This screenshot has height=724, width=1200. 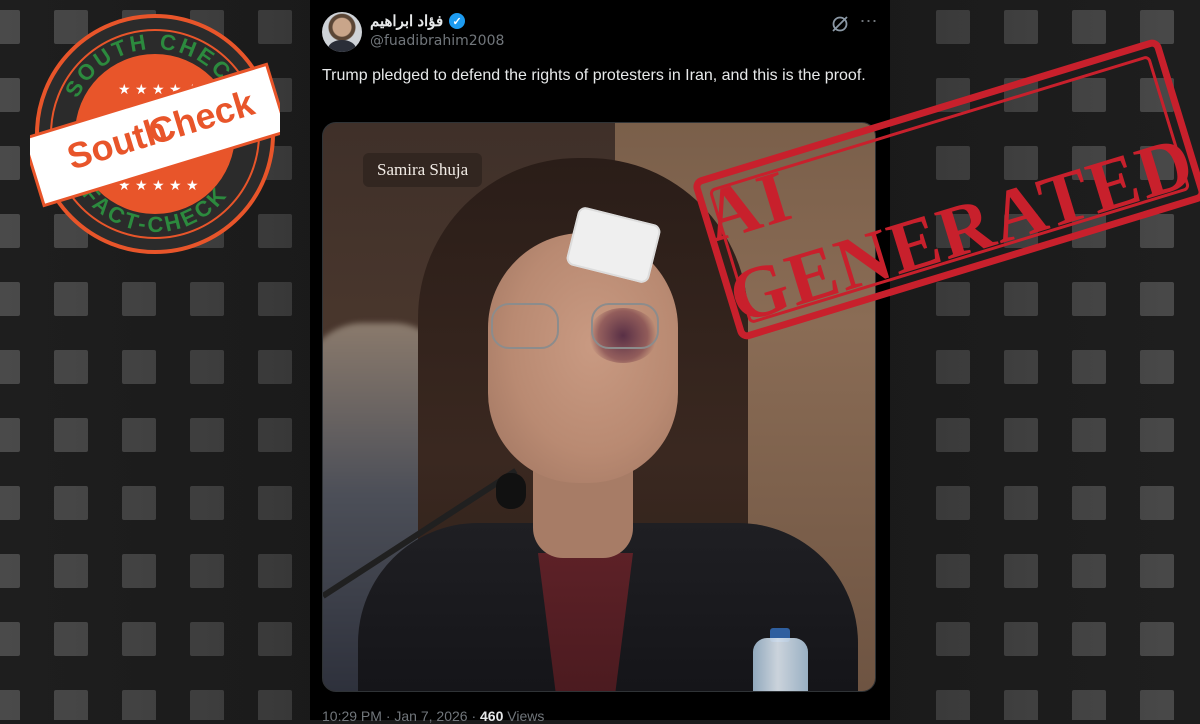 I want to click on avatar, so click(x=342, y=32).